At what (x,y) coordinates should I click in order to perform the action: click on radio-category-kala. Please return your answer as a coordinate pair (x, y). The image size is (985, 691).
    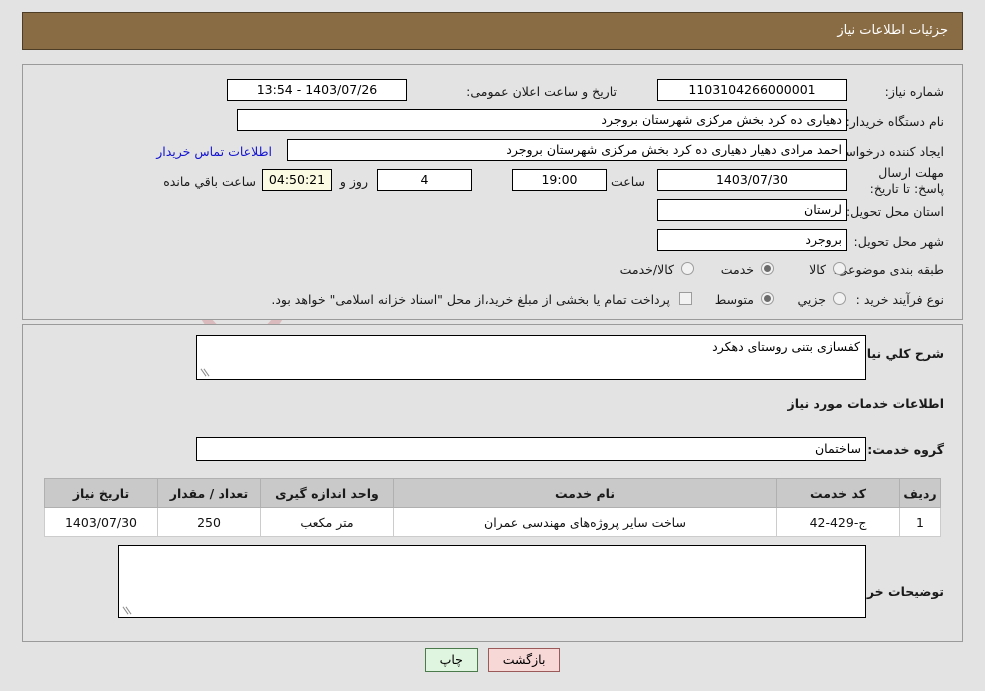
    Looking at the image, I should click on (839, 268).